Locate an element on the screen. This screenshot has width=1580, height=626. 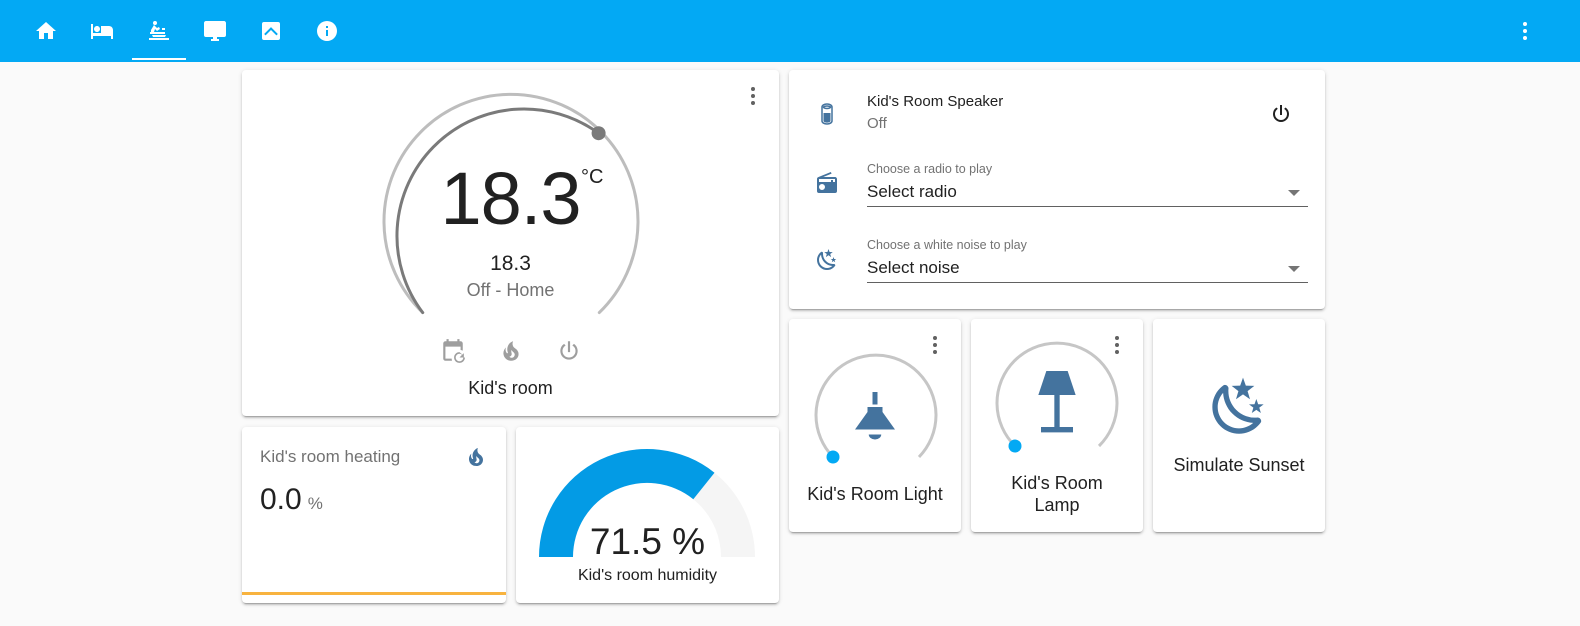
calendar-sync-icon is located at coordinates (453, 351).